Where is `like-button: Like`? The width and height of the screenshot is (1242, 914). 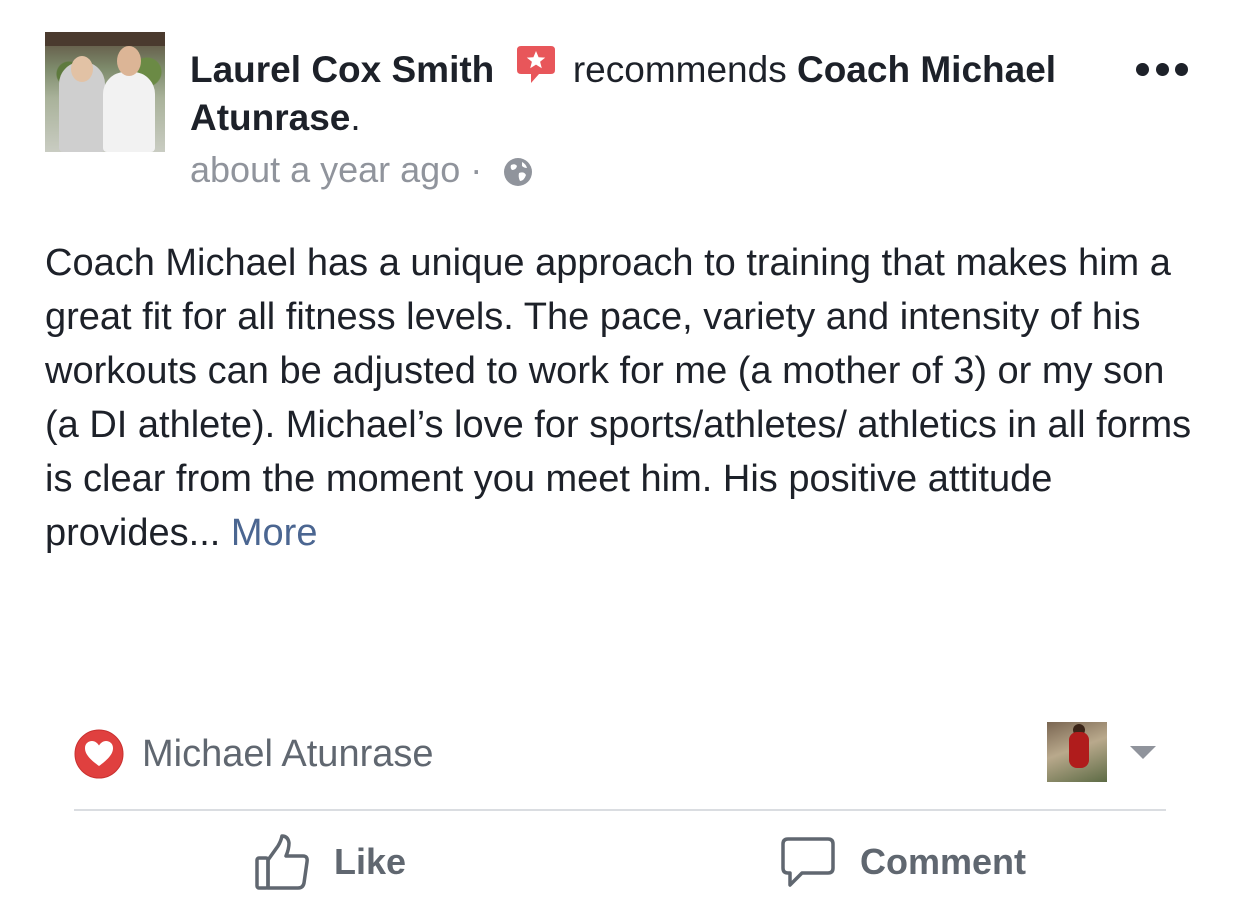
like-button: Like is located at coordinates (330, 862).